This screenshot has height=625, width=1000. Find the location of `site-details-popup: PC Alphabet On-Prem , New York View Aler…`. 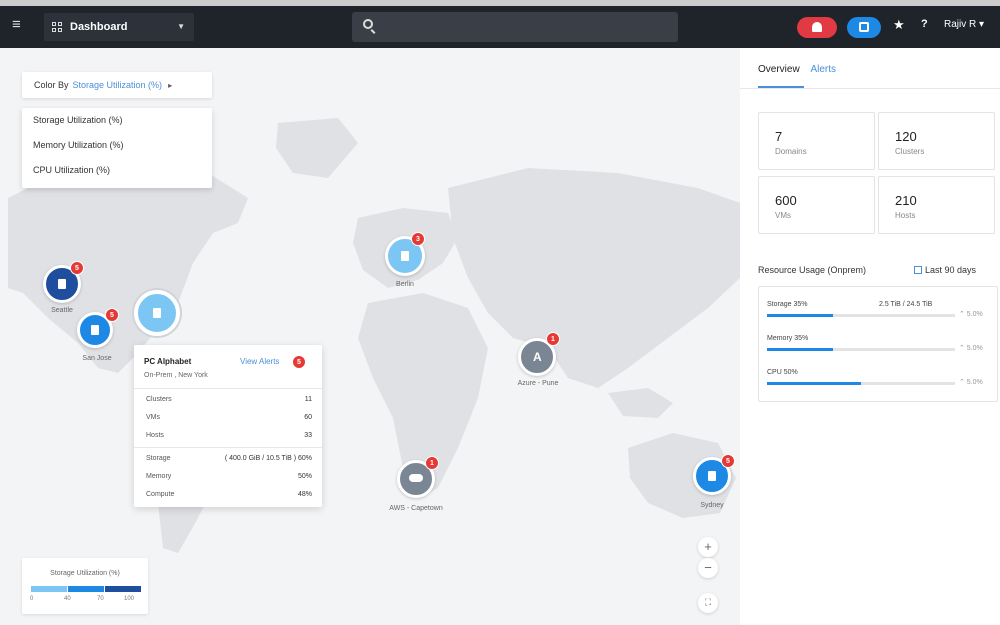

site-details-popup: PC Alphabet On-Prem , New York View Aler… is located at coordinates (228, 426).